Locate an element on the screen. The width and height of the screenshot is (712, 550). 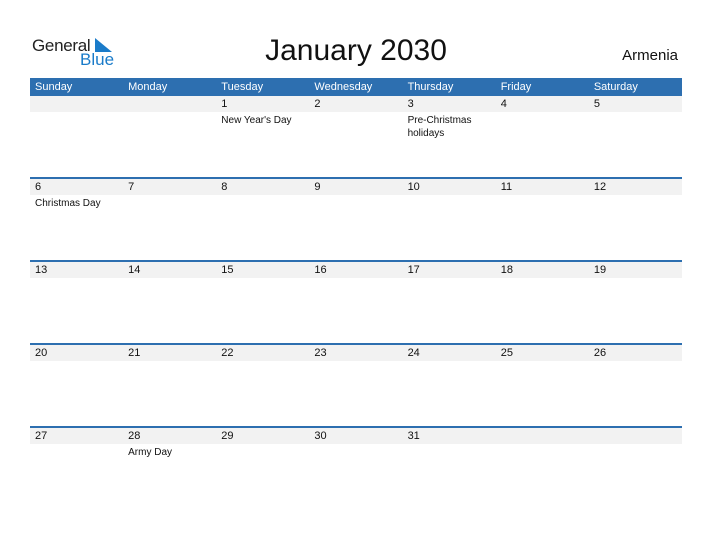
day-cell: 1 New Year's Day is located at coordinates (263, 136).